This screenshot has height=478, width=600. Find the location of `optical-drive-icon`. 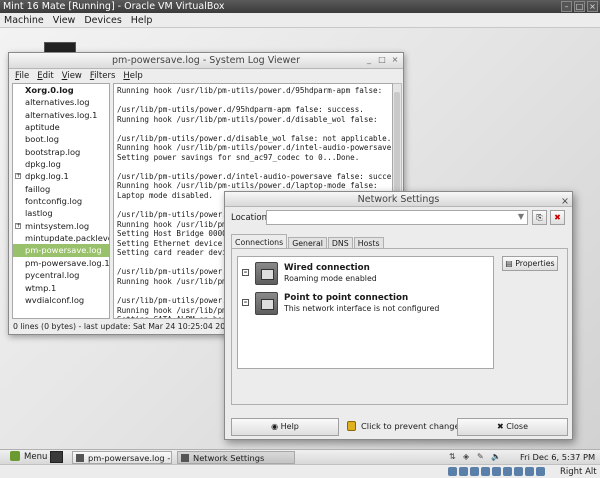

optical-drive-icon is located at coordinates (463, 471).